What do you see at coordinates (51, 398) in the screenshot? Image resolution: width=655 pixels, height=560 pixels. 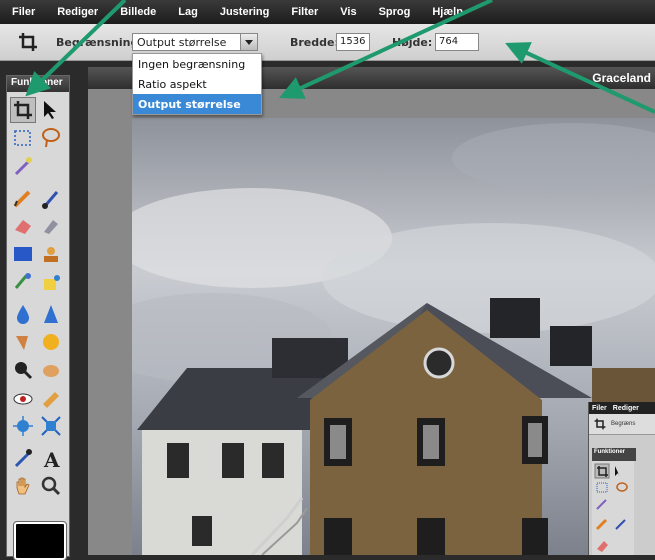 I see `spot-heal-icon` at bounding box center [51, 398].